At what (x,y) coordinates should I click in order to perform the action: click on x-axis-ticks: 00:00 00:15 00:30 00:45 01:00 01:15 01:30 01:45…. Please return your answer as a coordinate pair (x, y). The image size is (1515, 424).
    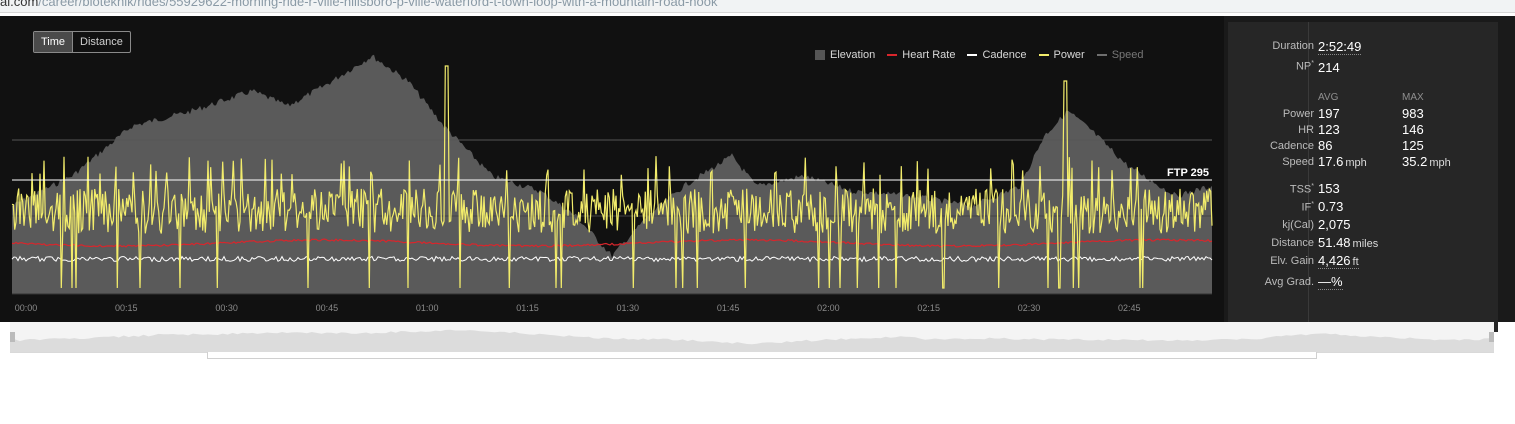
    Looking at the image, I should click on (578, 308).